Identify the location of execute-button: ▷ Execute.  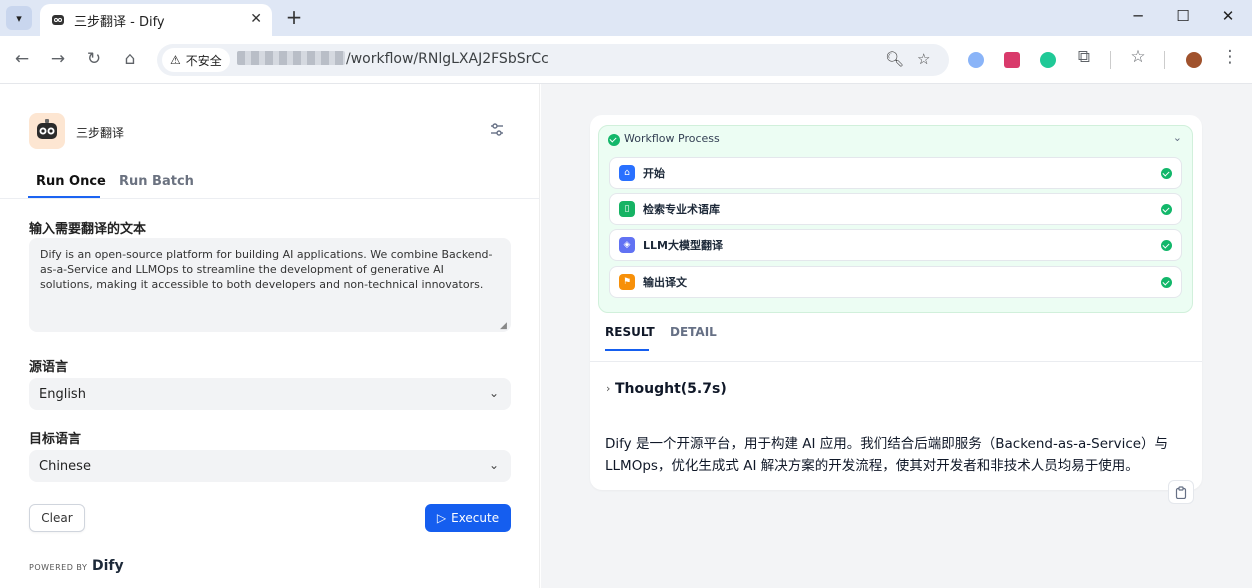
(468, 518).